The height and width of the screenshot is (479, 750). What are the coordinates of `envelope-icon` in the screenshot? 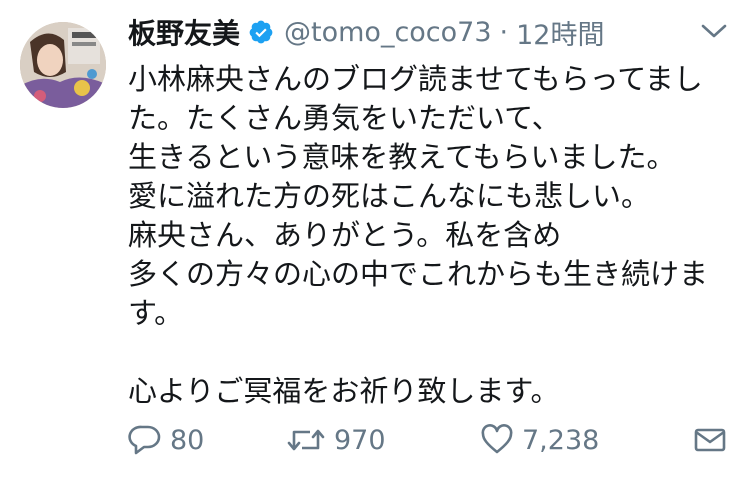 It's located at (710, 440).